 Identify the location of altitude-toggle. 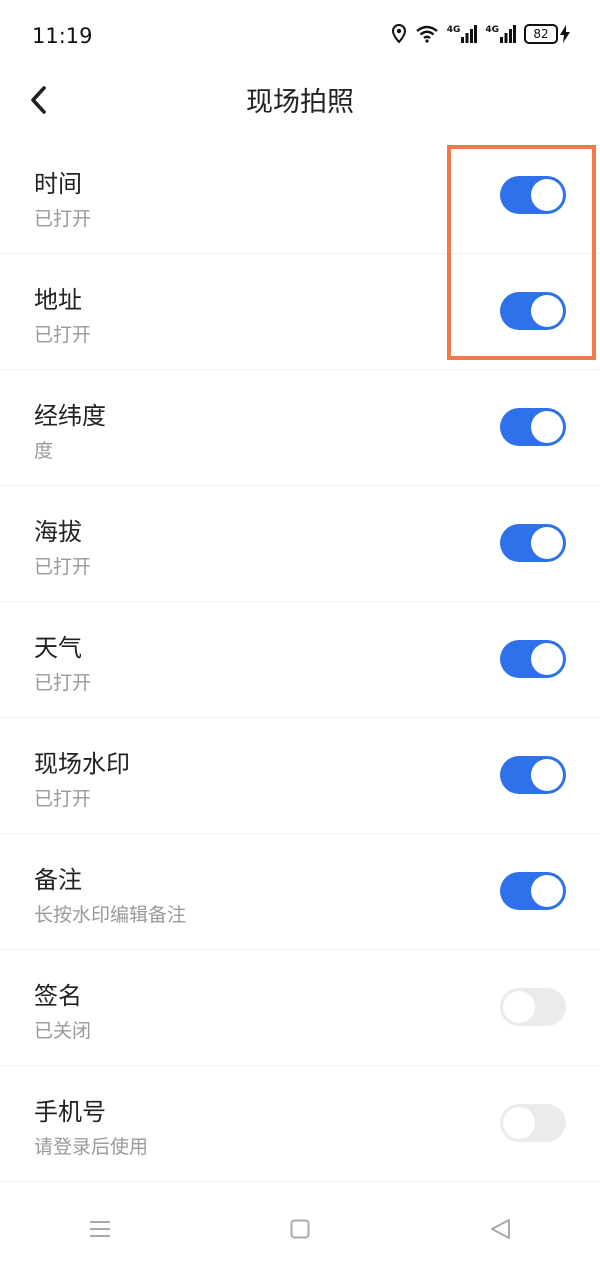
(533, 543).